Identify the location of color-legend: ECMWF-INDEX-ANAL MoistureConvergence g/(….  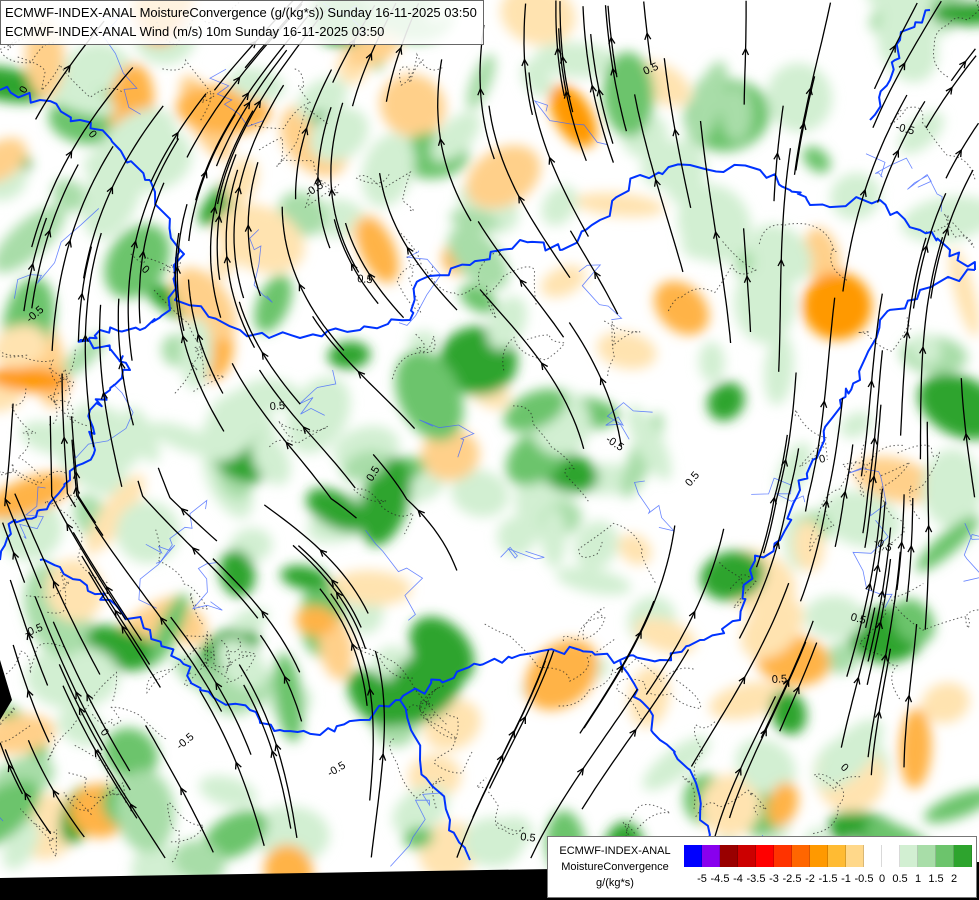
(762, 867).